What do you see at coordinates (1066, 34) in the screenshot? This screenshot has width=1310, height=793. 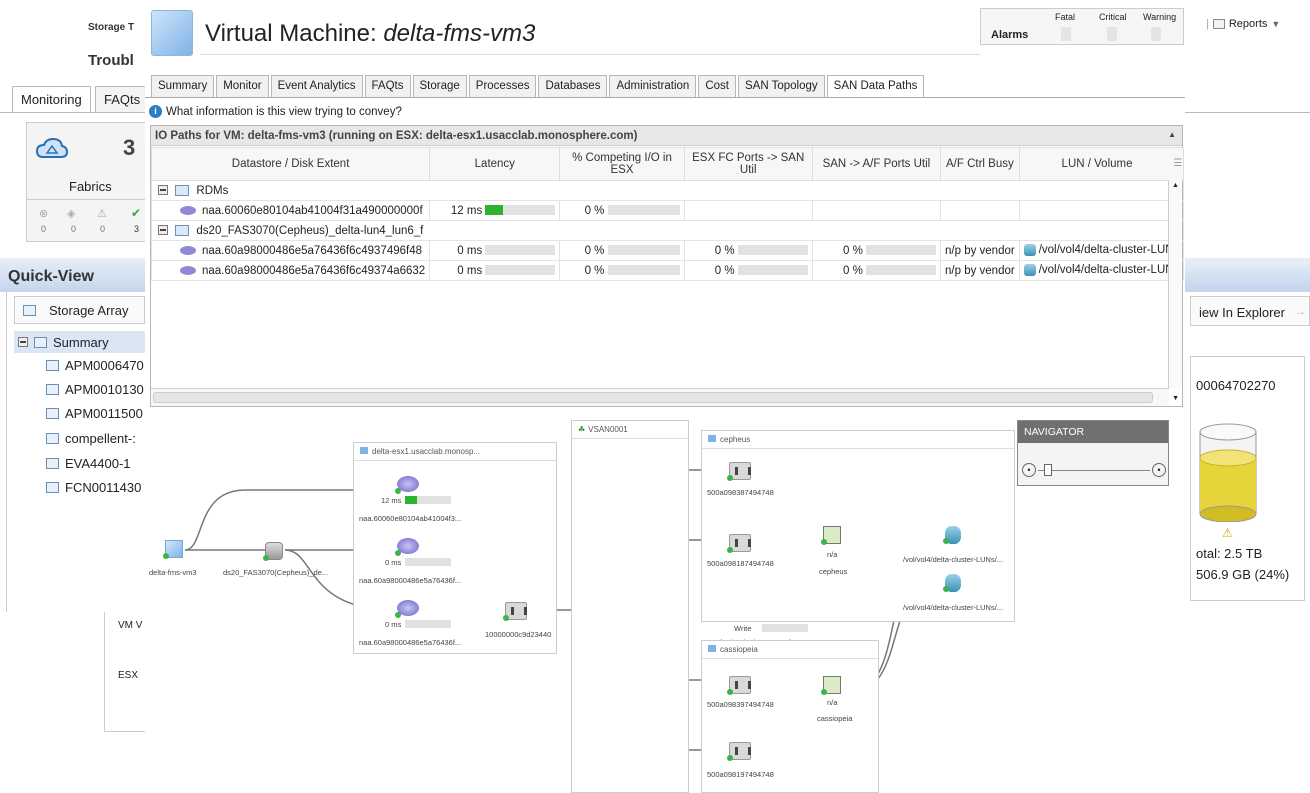 I see `alarm-fatal-cell` at bounding box center [1066, 34].